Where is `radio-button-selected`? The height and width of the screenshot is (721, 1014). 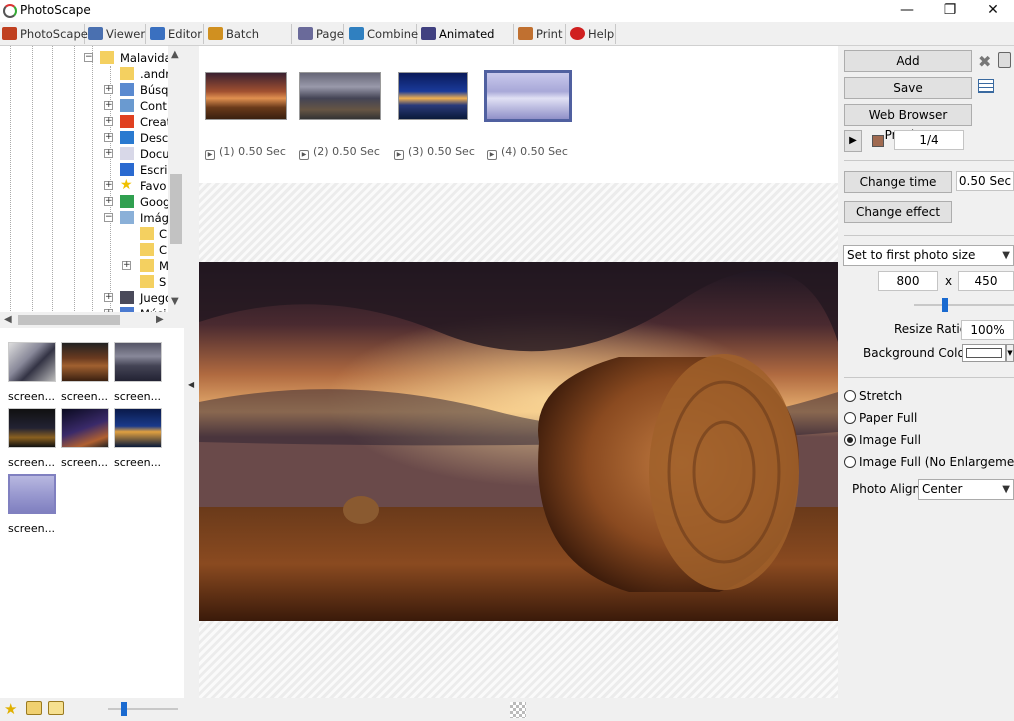 radio-button-selected is located at coordinates (850, 440).